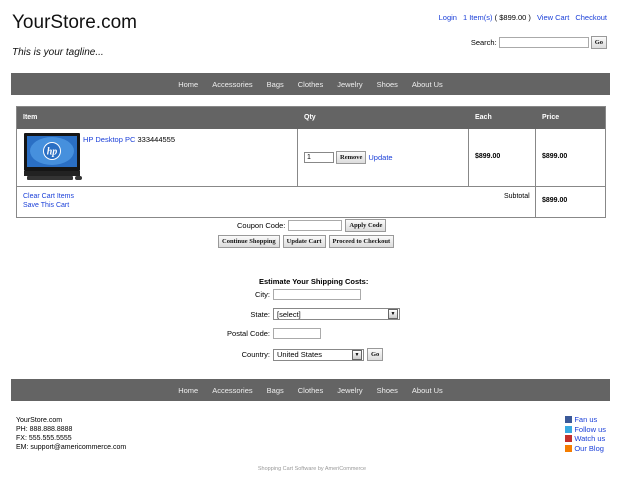  What do you see at coordinates (48, 196) in the screenshot?
I see `clear-cart-link: Clear Cart Items` at bounding box center [48, 196].